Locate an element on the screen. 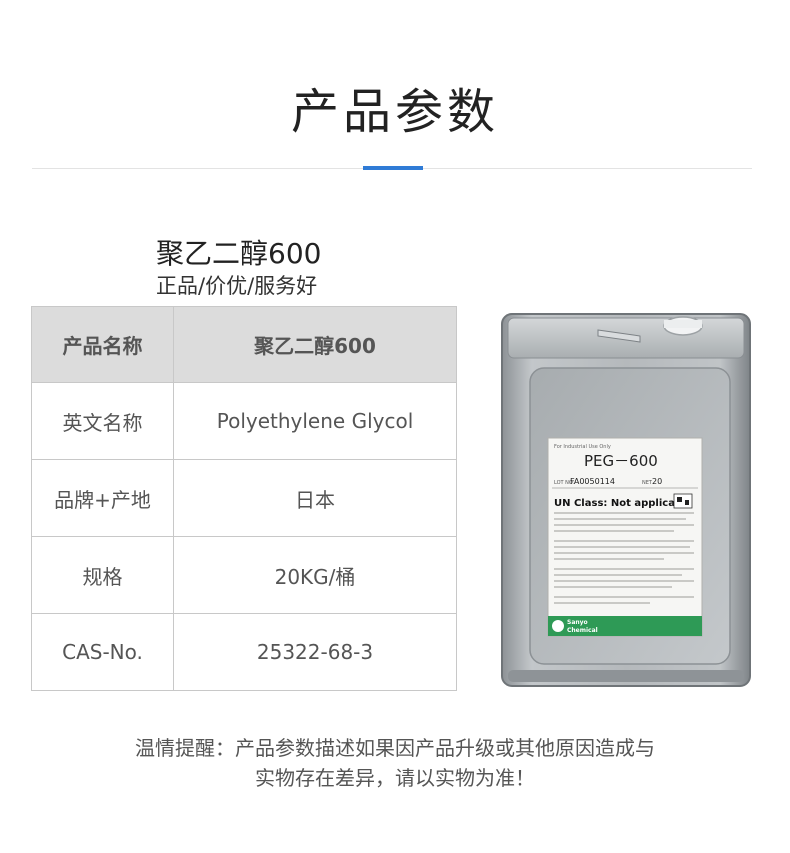 Image resolution: width=790 pixels, height=853 pixels. product-tagline: 正品/价优/服务好 is located at coordinates (237, 286).